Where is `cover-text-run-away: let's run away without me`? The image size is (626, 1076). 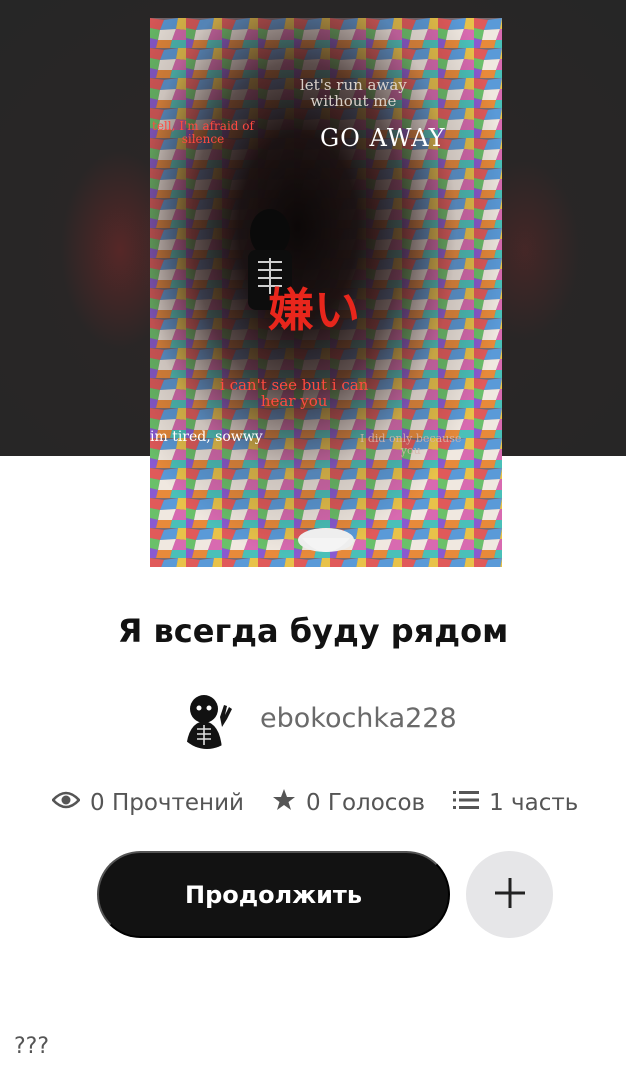
cover-text-run-away: let's run away without me is located at coordinates (353, 93).